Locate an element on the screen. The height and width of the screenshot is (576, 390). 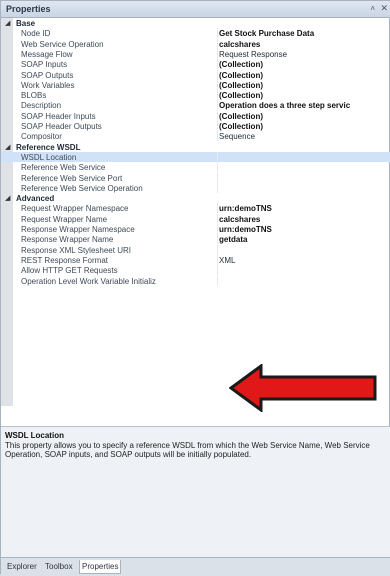
property-name: Description is located at coordinates (41, 106).